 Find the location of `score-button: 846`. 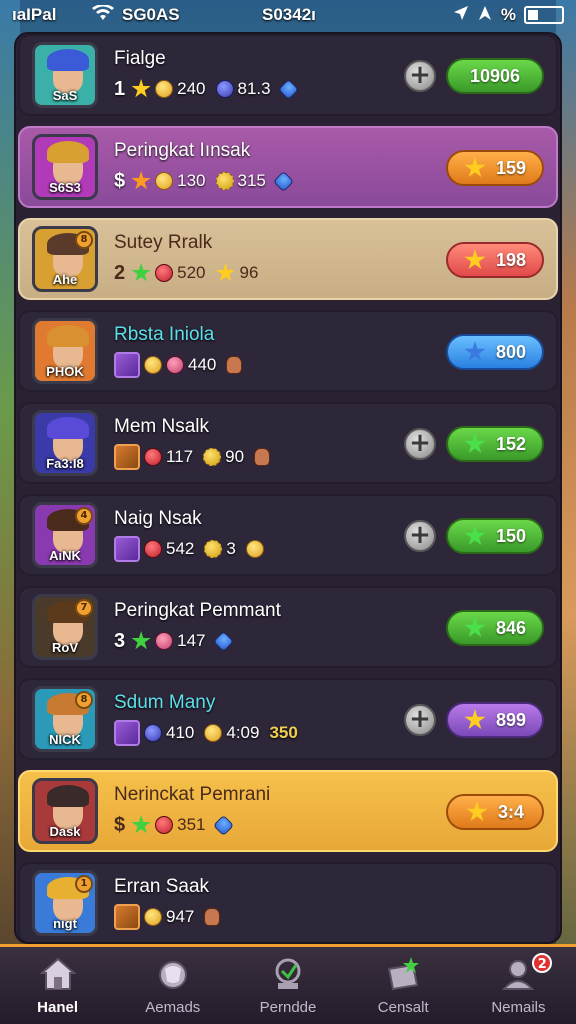

score-button: 846 is located at coordinates (495, 628).